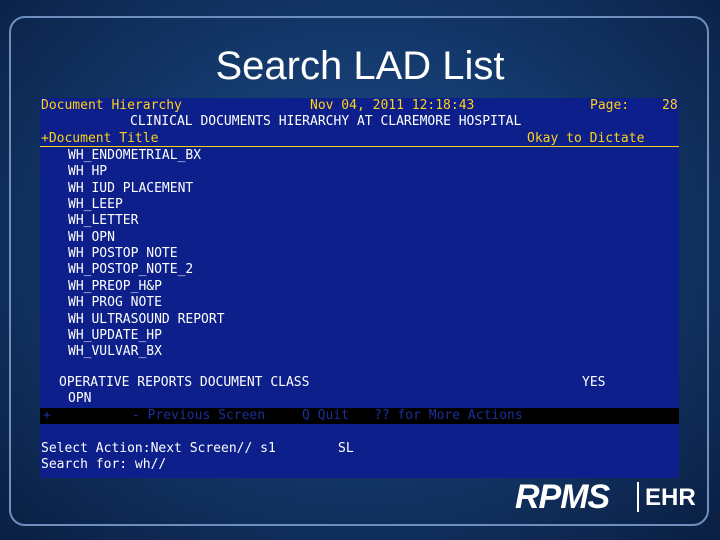  Describe the element at coordinates (359, 189) in the screenshot. I see `document-list-item: WH IUD PLACEMENT` at that location.